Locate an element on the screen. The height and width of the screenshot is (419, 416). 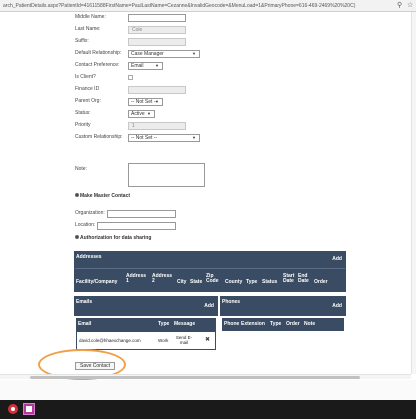
record-icon is located at coordinates (13, 409).